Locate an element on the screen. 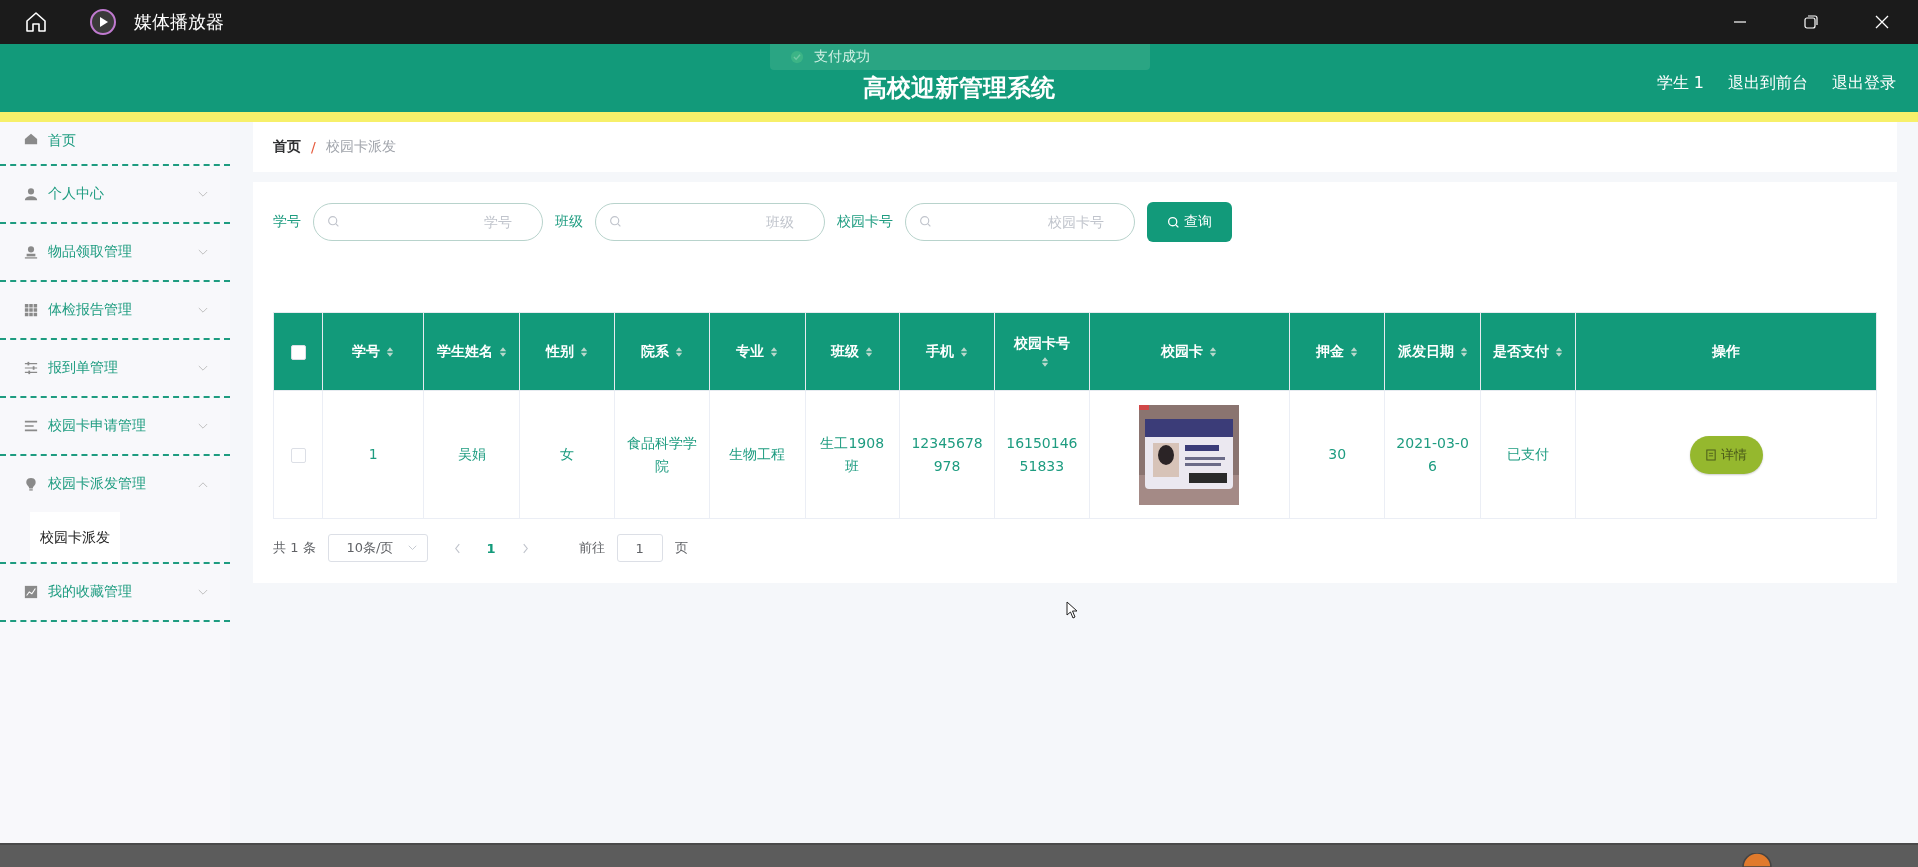 Image resolution: width=1918 pixels, height=867 pixels. sidebar-item: 我的收藏管理 is located at coordinates (115, 592).